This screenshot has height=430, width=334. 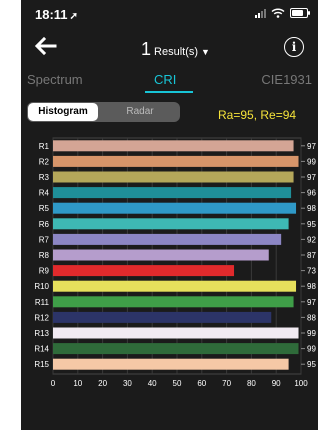 I want to click on result-selector: 1 Result(s) ▼, so click(x=175, y=49).